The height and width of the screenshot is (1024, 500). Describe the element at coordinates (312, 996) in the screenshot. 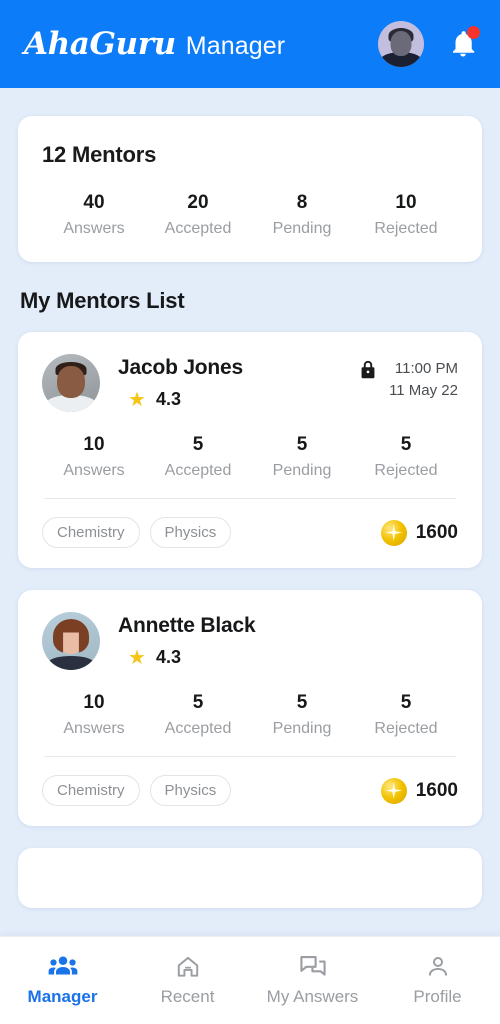

I see `nav-label: My Answers` at that location.